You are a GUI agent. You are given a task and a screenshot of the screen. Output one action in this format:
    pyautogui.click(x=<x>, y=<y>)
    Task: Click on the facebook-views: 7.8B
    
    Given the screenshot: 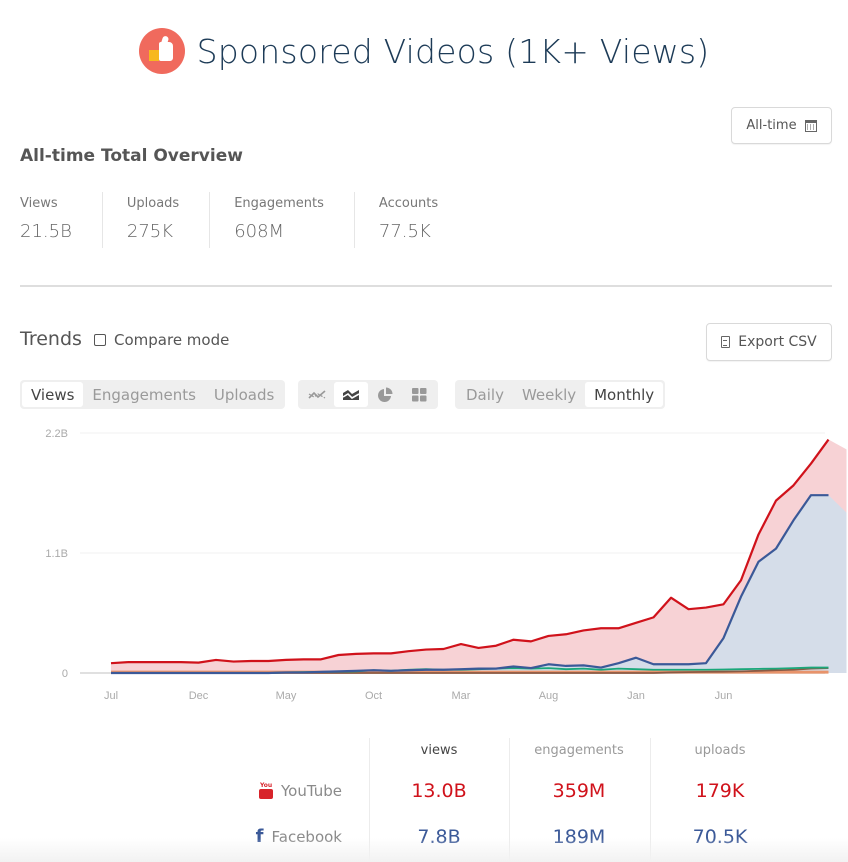 What is the action you would take?
    pyautogui.click(x=439, y=837)
    